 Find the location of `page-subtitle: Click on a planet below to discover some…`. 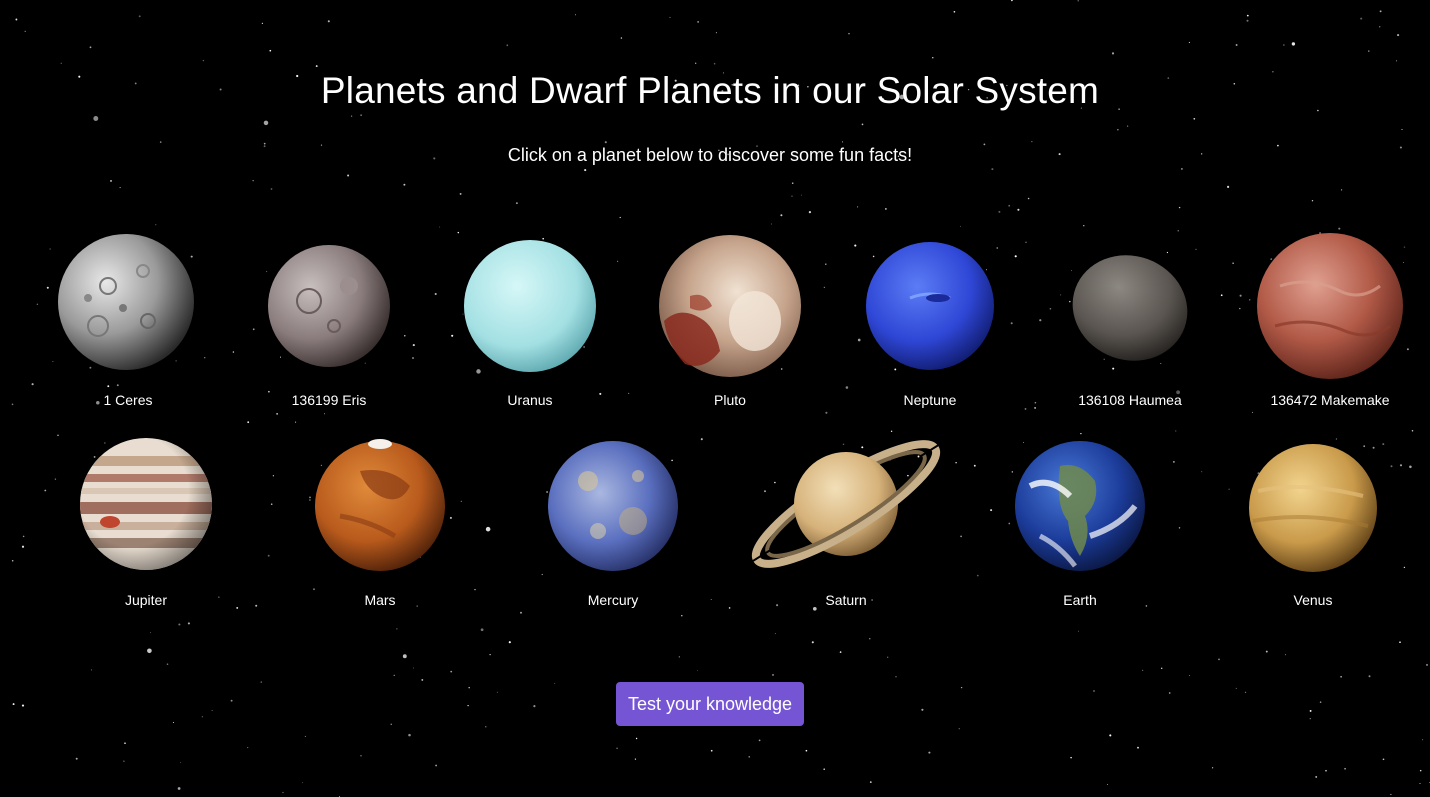

page-subtitle: Click on a planet below to discover some… is located at coordinates (710, 155).